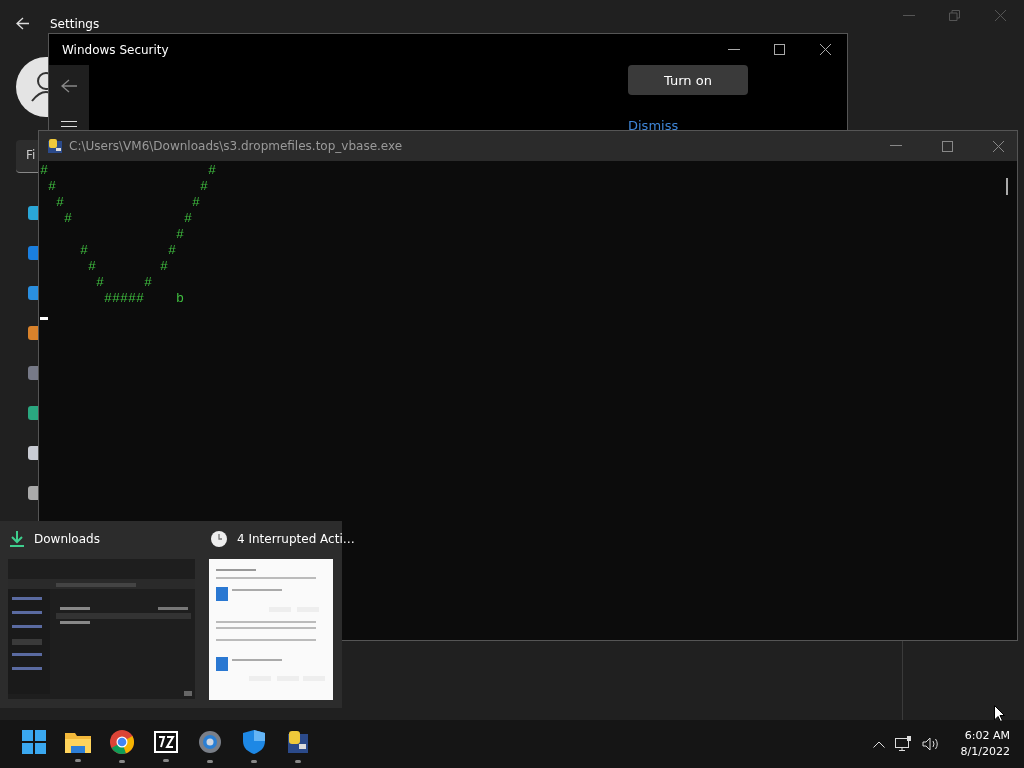  I want to click on scrollbar-thumb, so click(1007, 186).